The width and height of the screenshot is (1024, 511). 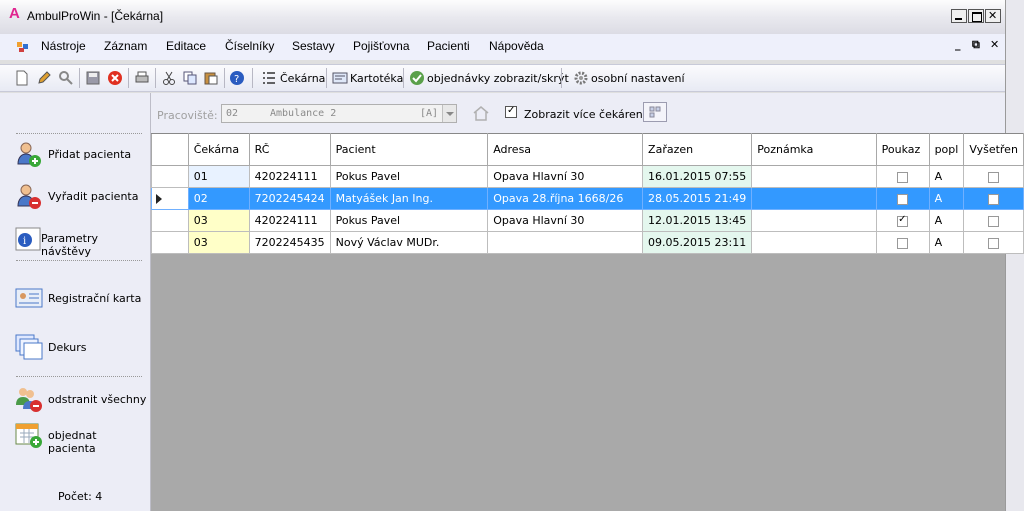 I want to click on show-more-label: Zobrazit více čekáren:, so click(x=585, y=114).